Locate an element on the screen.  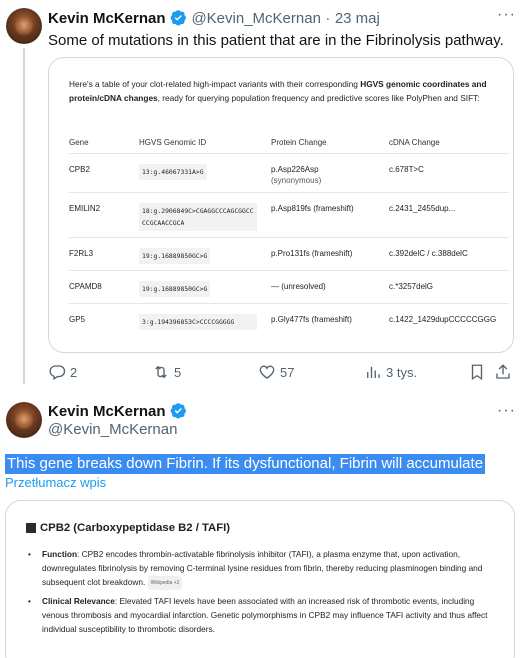
repost-icon is located at coordinates (161, 372).